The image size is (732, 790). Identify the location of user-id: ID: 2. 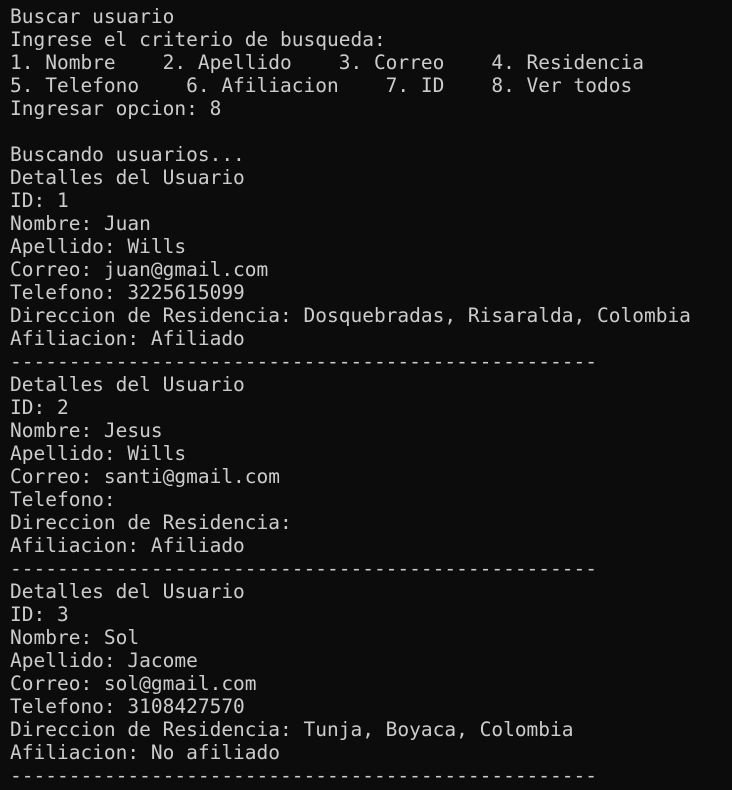
(39, 407).